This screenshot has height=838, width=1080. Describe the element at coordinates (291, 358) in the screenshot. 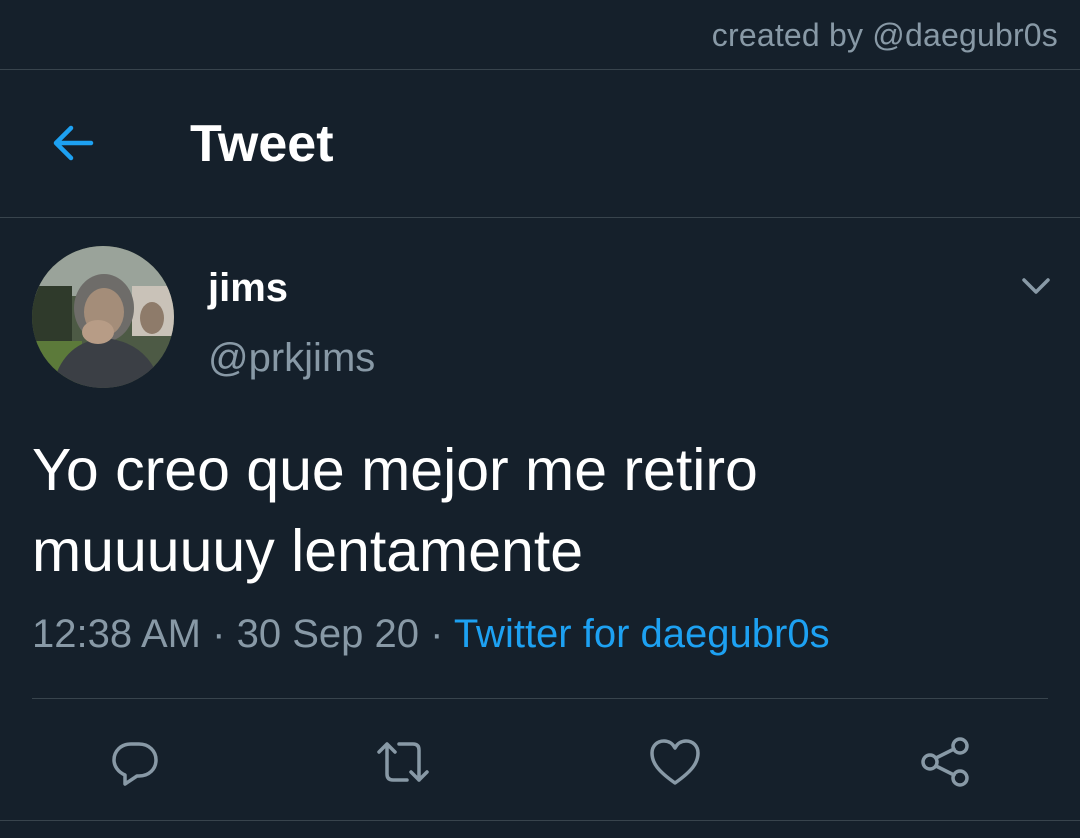

I see `user-handle: @prkjims` at that location.